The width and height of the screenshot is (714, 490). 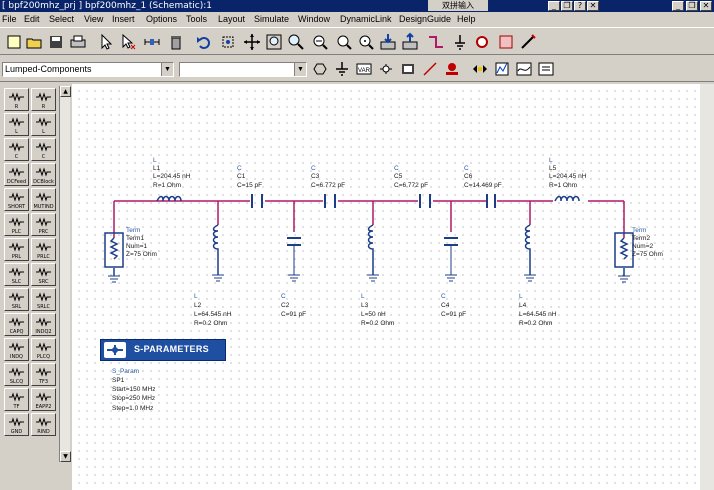 What do you see at coordinates (16, 374) in the screenshot?
I see `palette-item-slcq: SLCQ` at bounding box center [16, 374].